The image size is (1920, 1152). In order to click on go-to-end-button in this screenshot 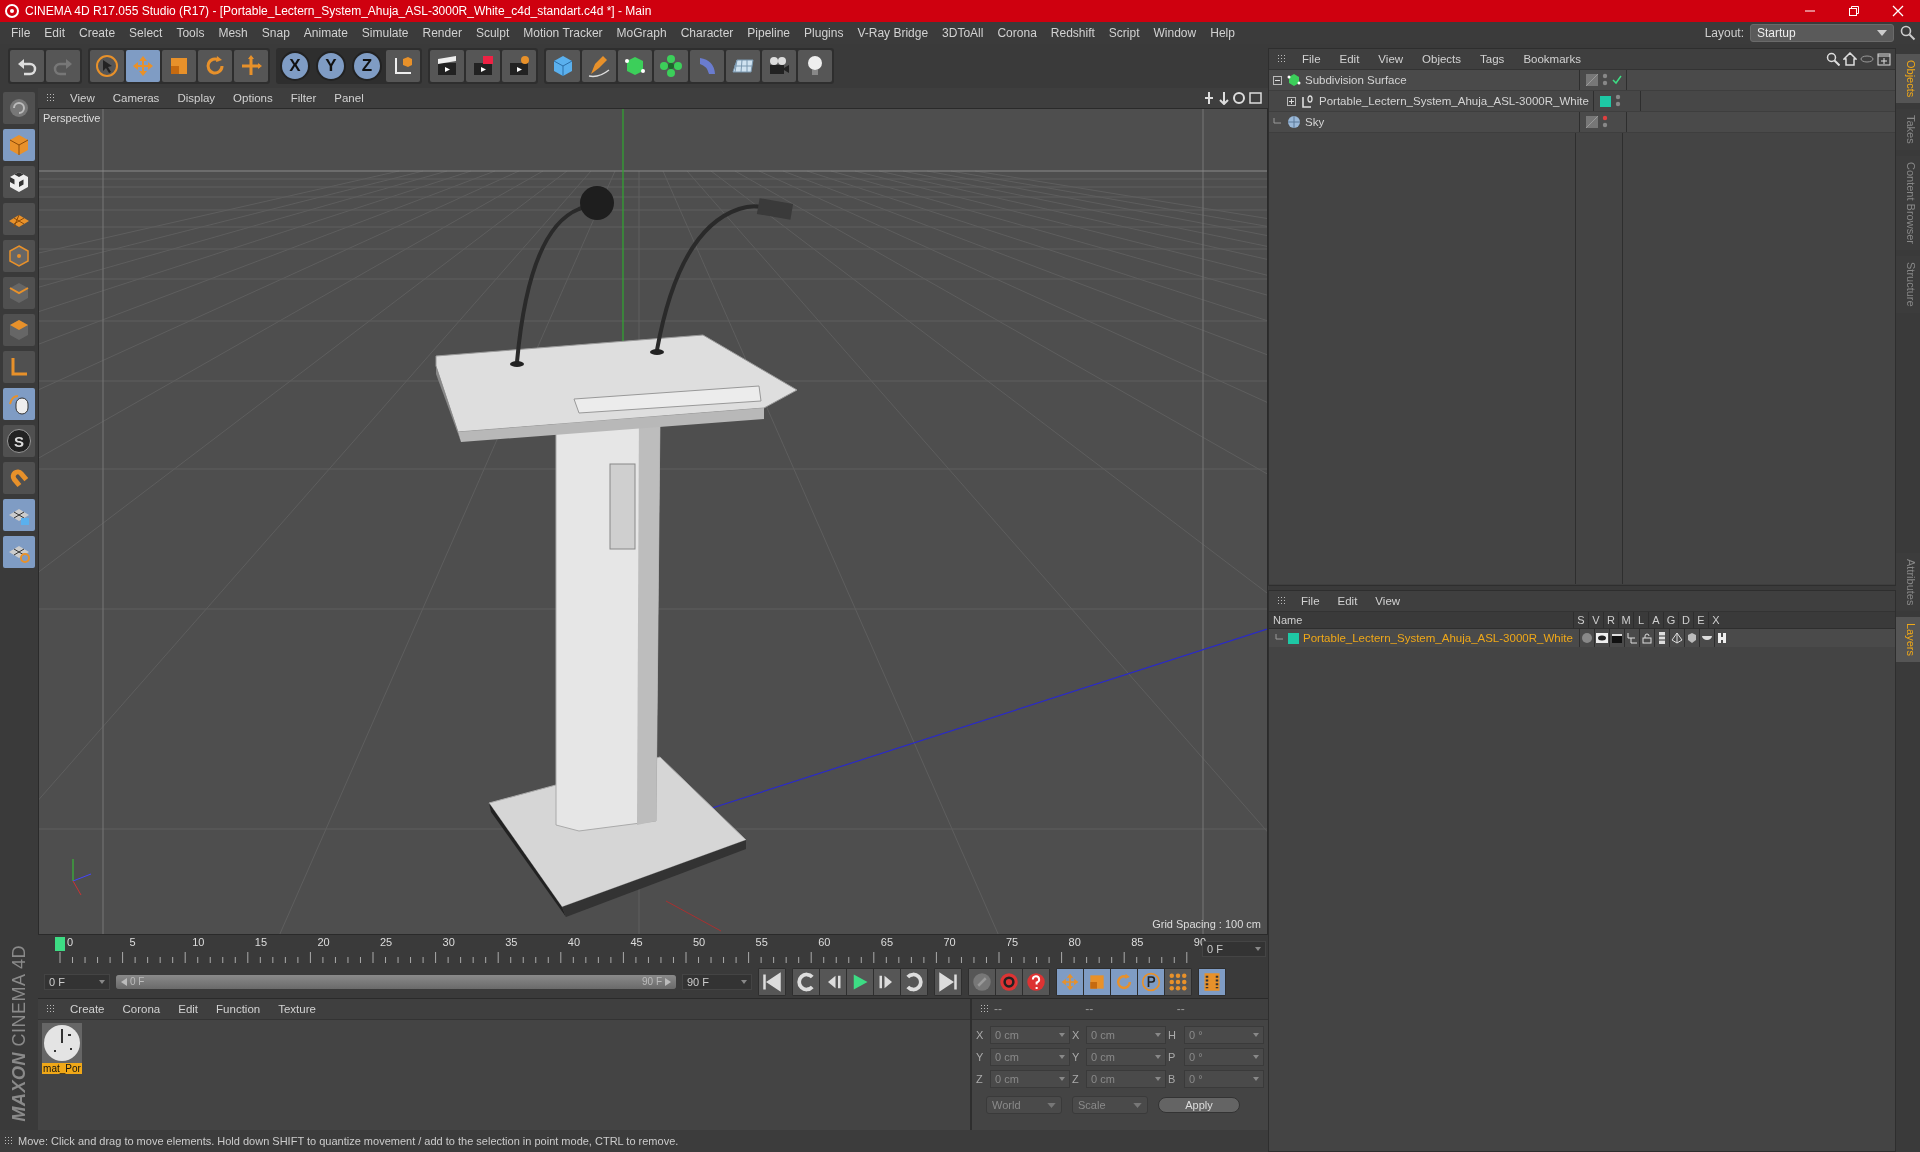, I will do `click(948, 981)`.